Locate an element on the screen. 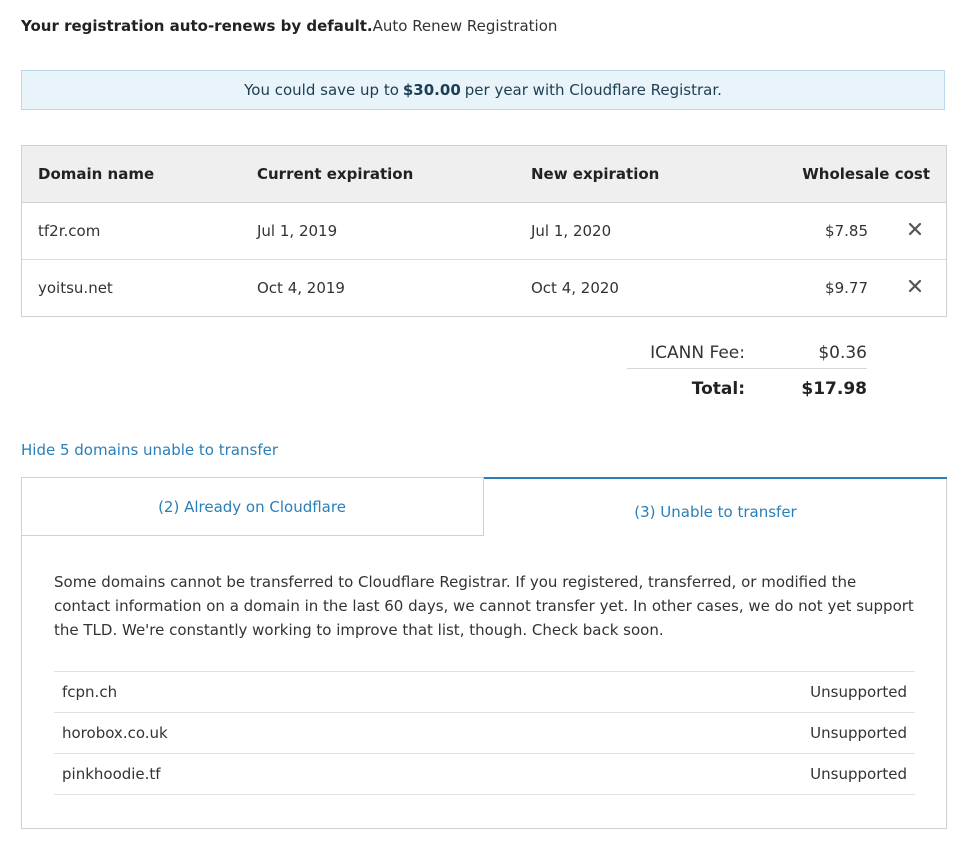  tab-unable-to-transfer: (3) Unable to transfer is located at coordinates (715, 509).